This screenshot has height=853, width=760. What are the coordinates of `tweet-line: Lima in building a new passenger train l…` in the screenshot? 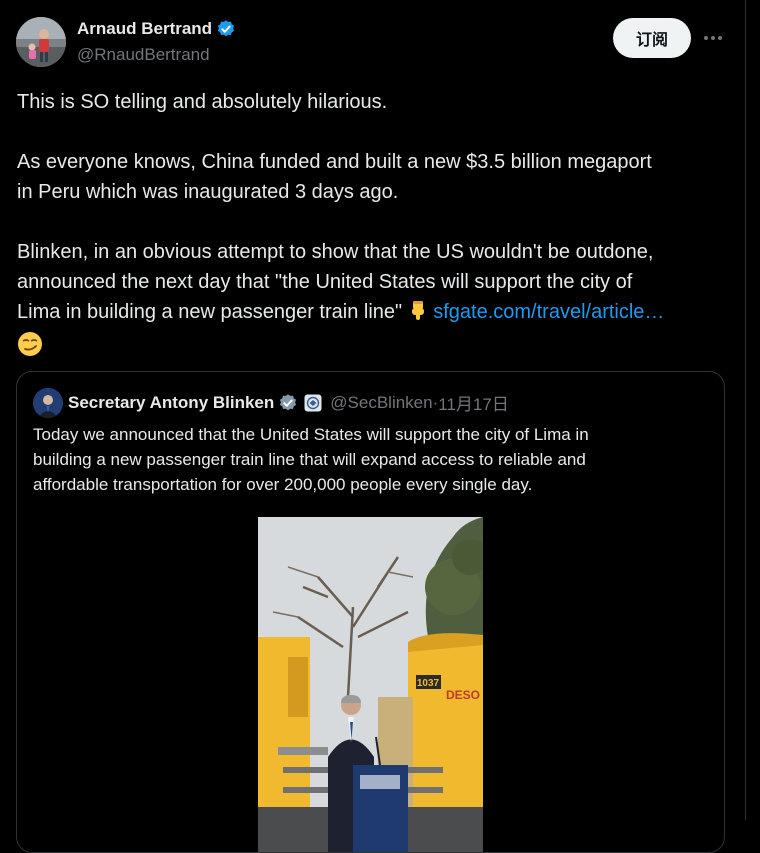 It's located at (210, 312).